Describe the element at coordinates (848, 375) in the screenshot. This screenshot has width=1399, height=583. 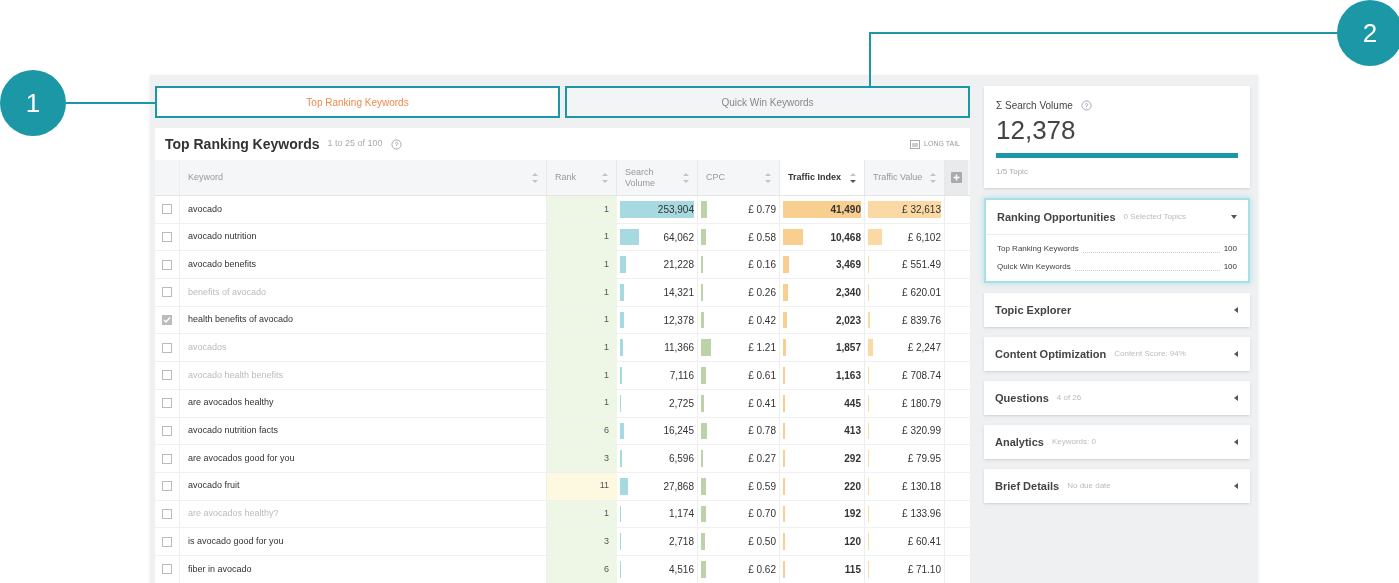
I see `table-cell-text: 1,163` at that location.